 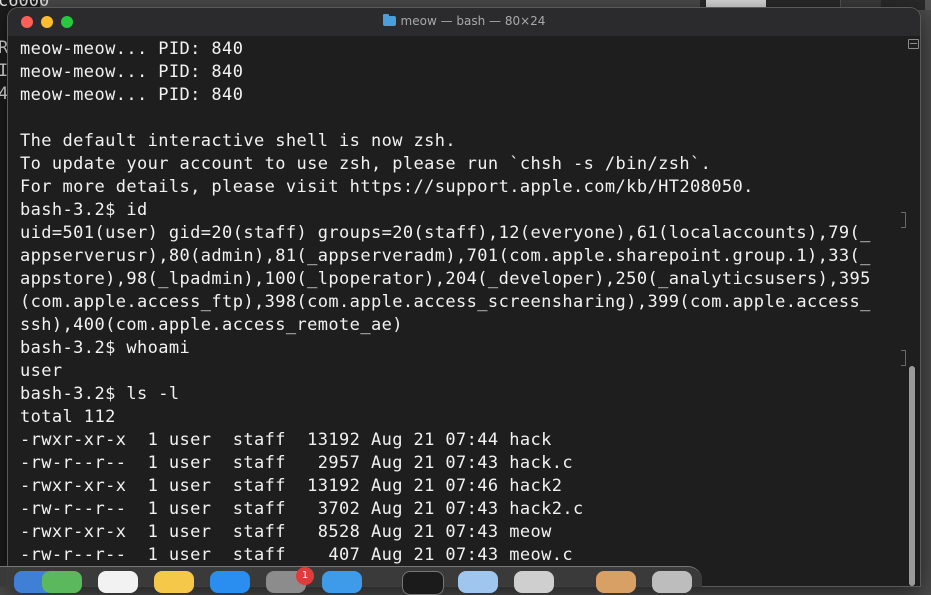 I want to click on window-title-text: meow — bash — 80×24, so click(x=473, y=21).